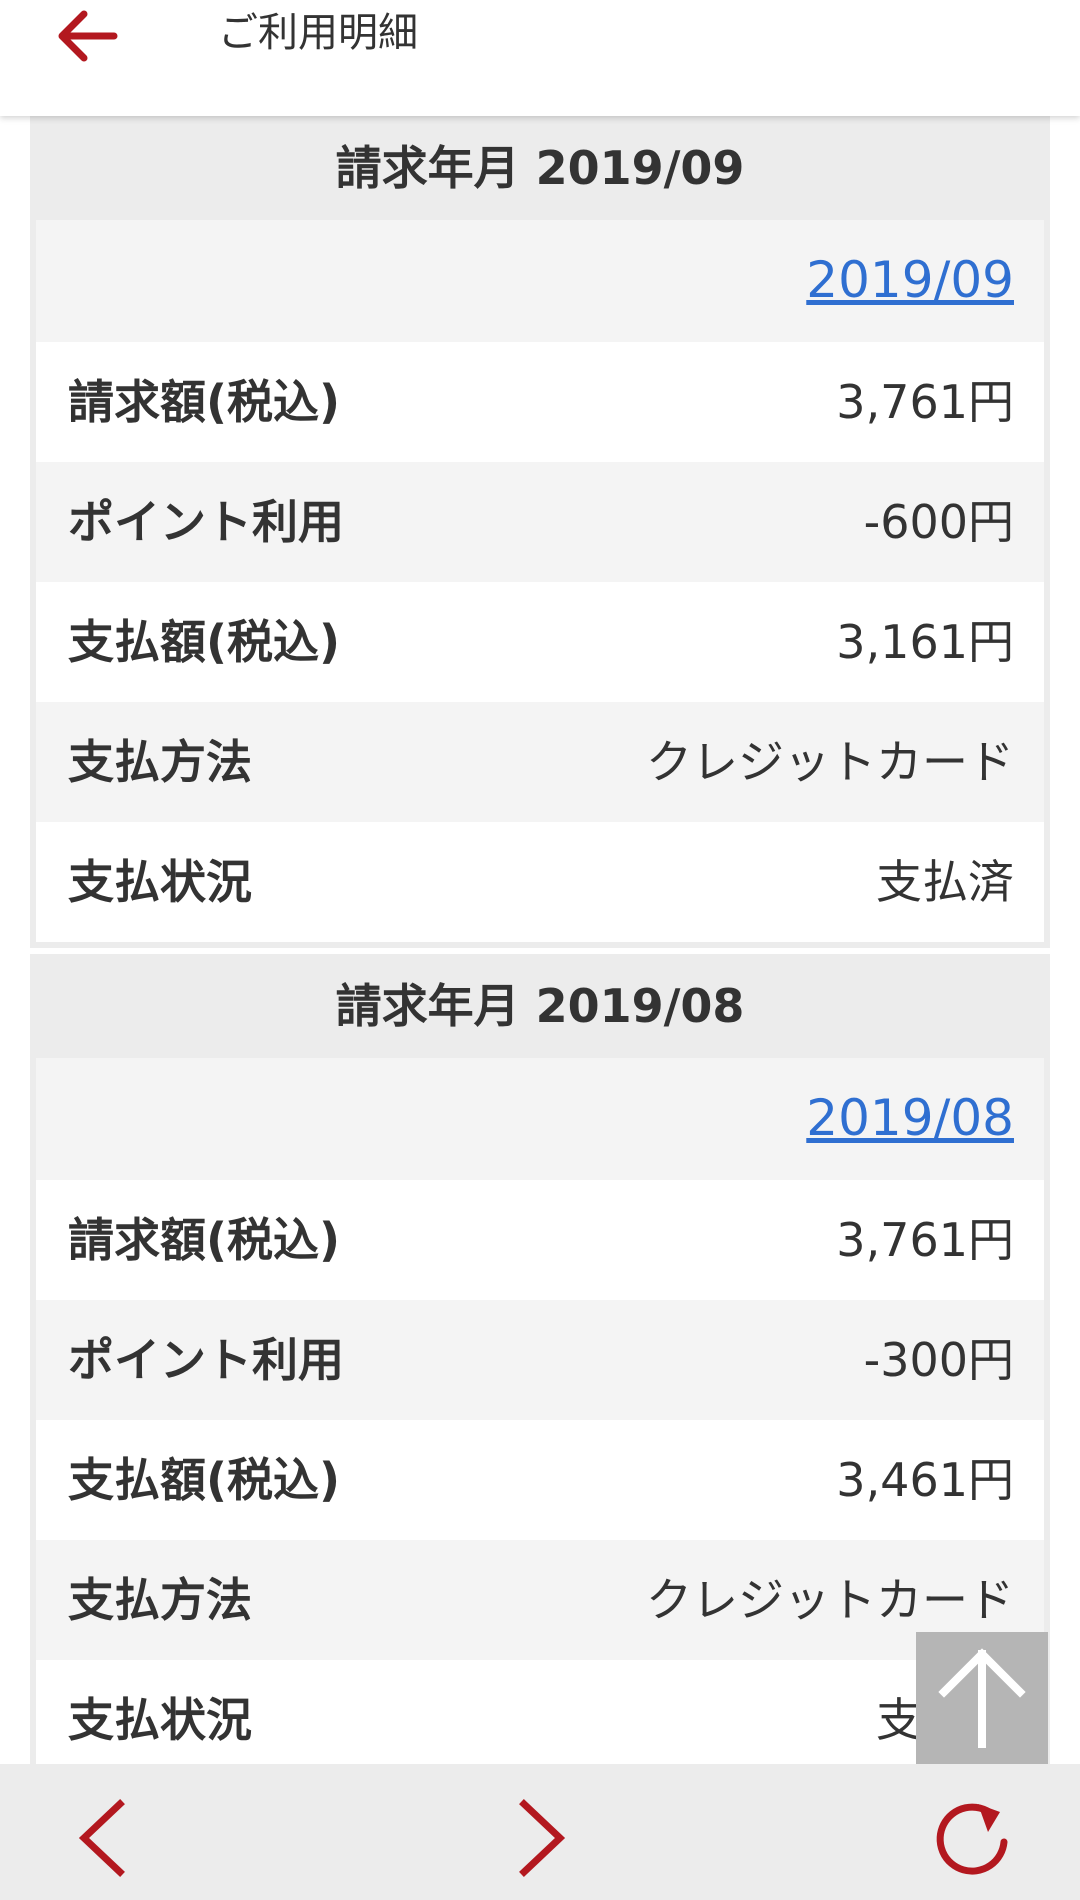 The image size is (1080, 1900). Describe the element at coordinates (938, 522) in the screenshot. I see `row-value: -600円` at that location.